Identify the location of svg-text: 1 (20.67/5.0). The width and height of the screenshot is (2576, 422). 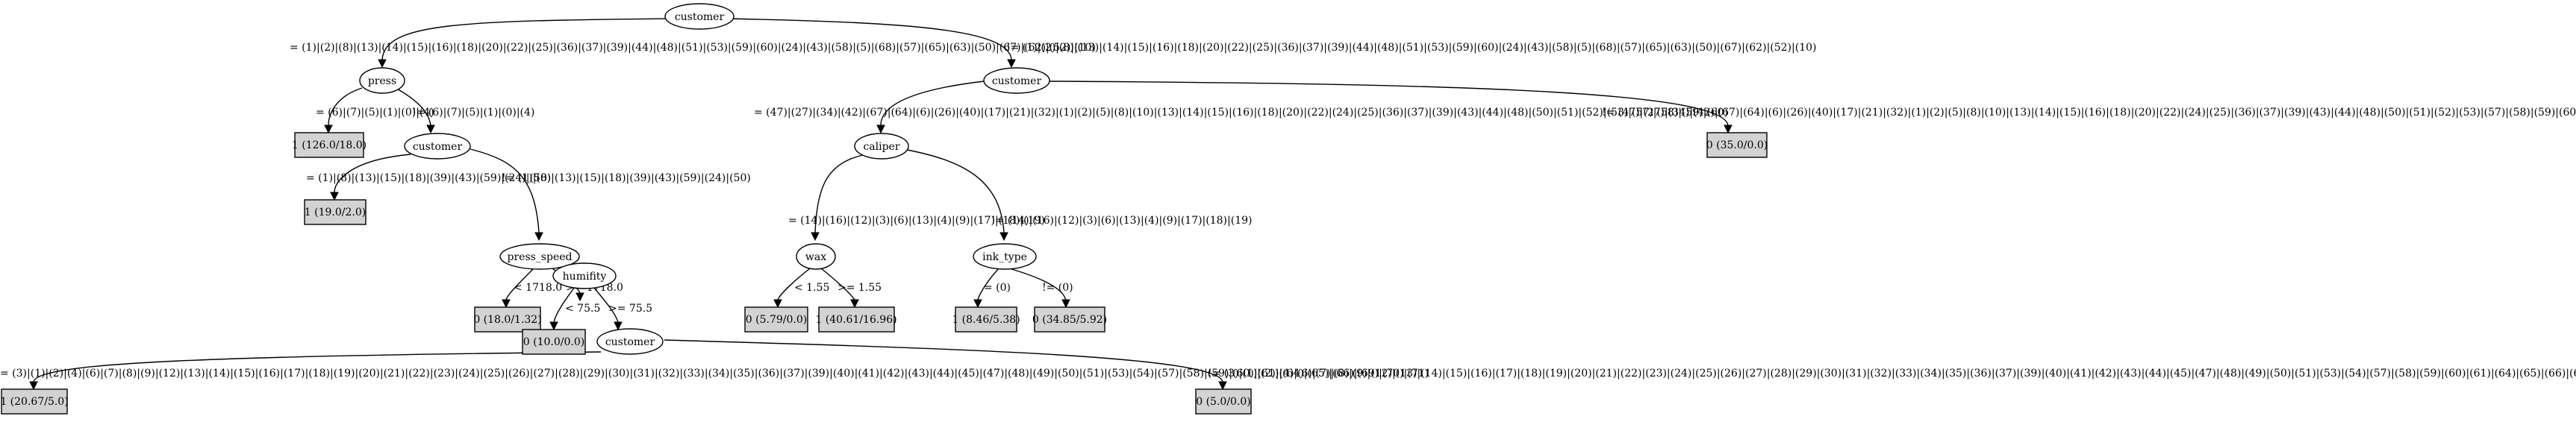
(34, 402).